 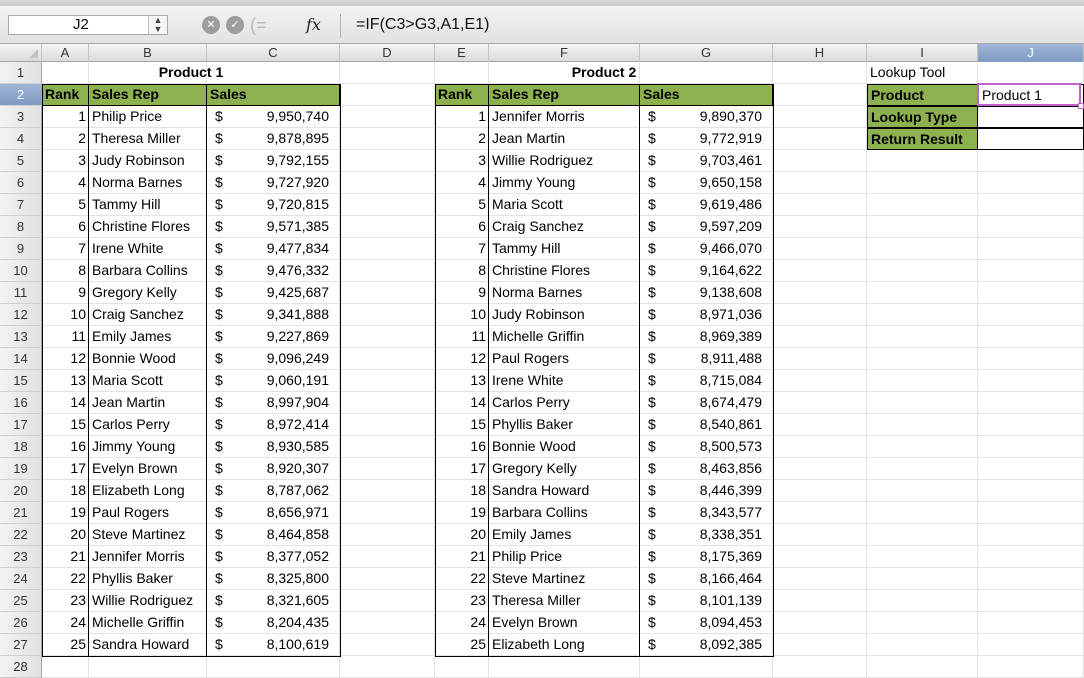 What do you see at coordinates (706, 117) in the screenshot?
I see `product2-sales-cell: 9,890,370` at bounding box center [706, 117].